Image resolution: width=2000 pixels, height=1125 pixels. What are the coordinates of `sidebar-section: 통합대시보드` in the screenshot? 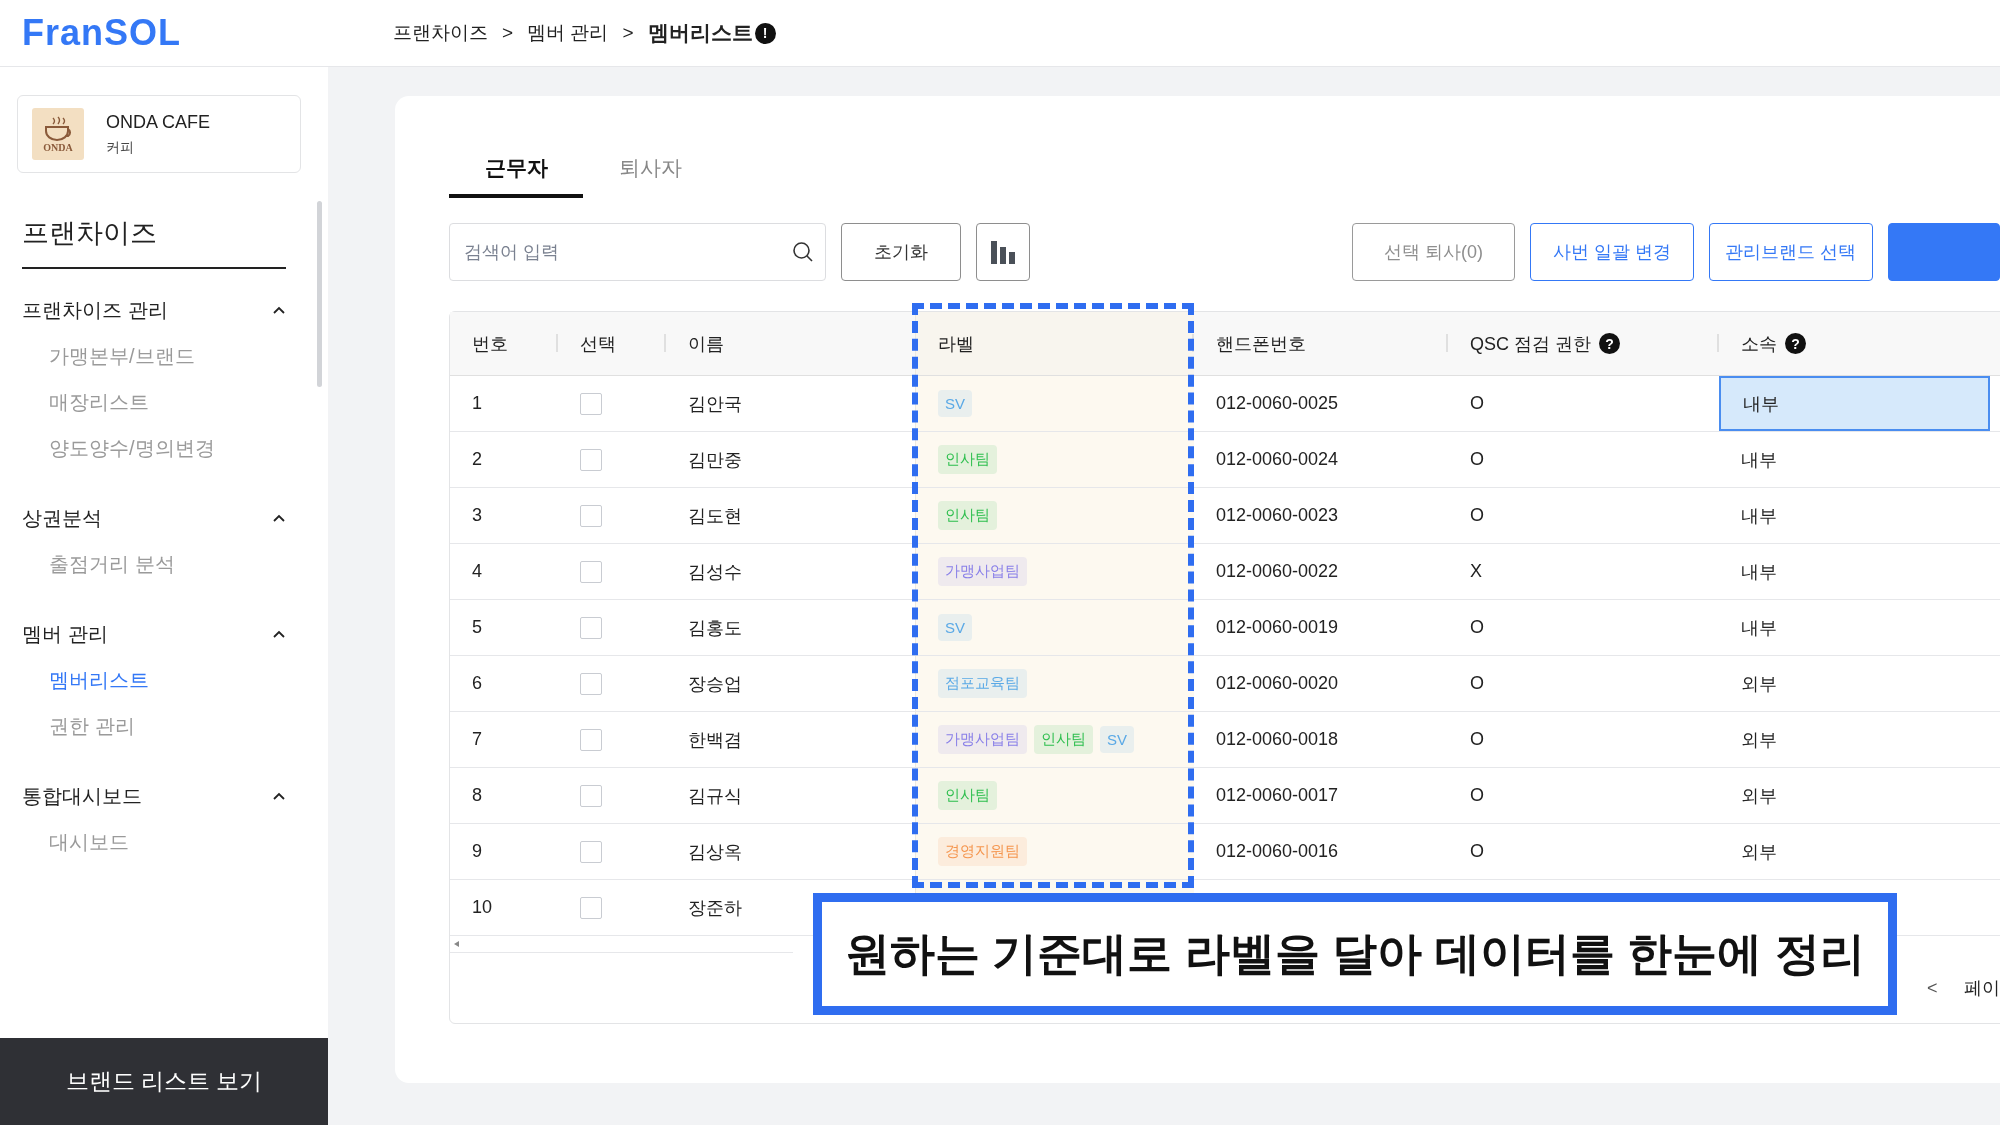 It's located at (154, 796).